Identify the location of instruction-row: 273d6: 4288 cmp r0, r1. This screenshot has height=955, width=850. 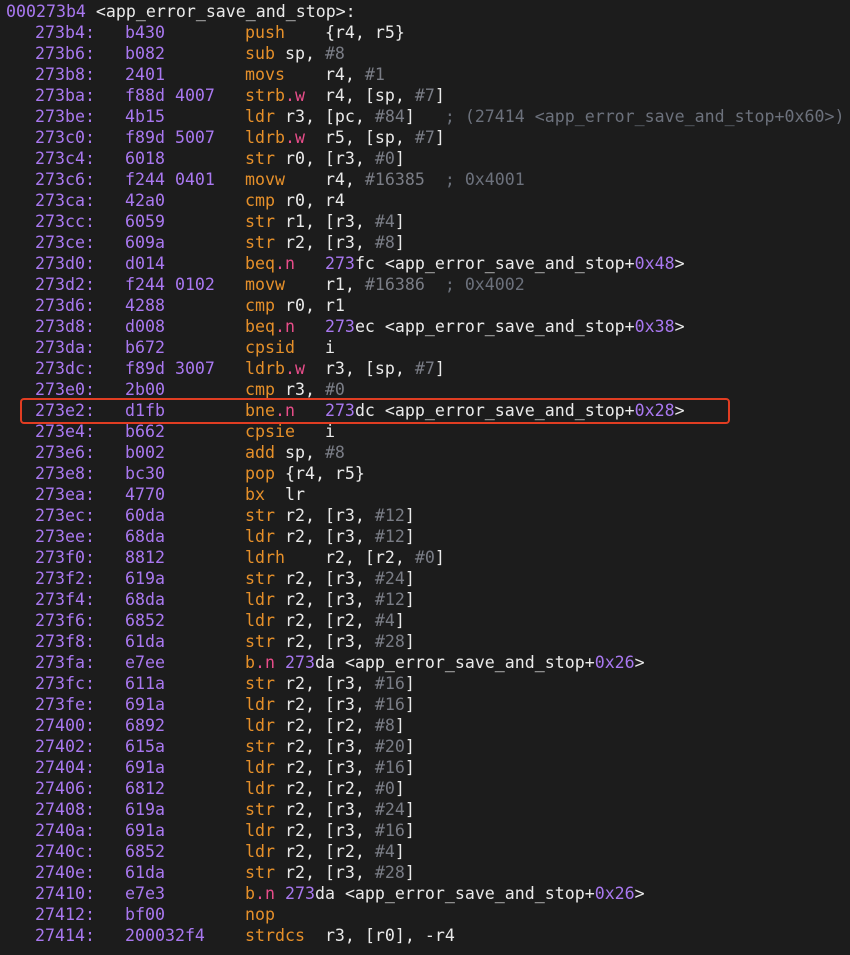
(425, 305).